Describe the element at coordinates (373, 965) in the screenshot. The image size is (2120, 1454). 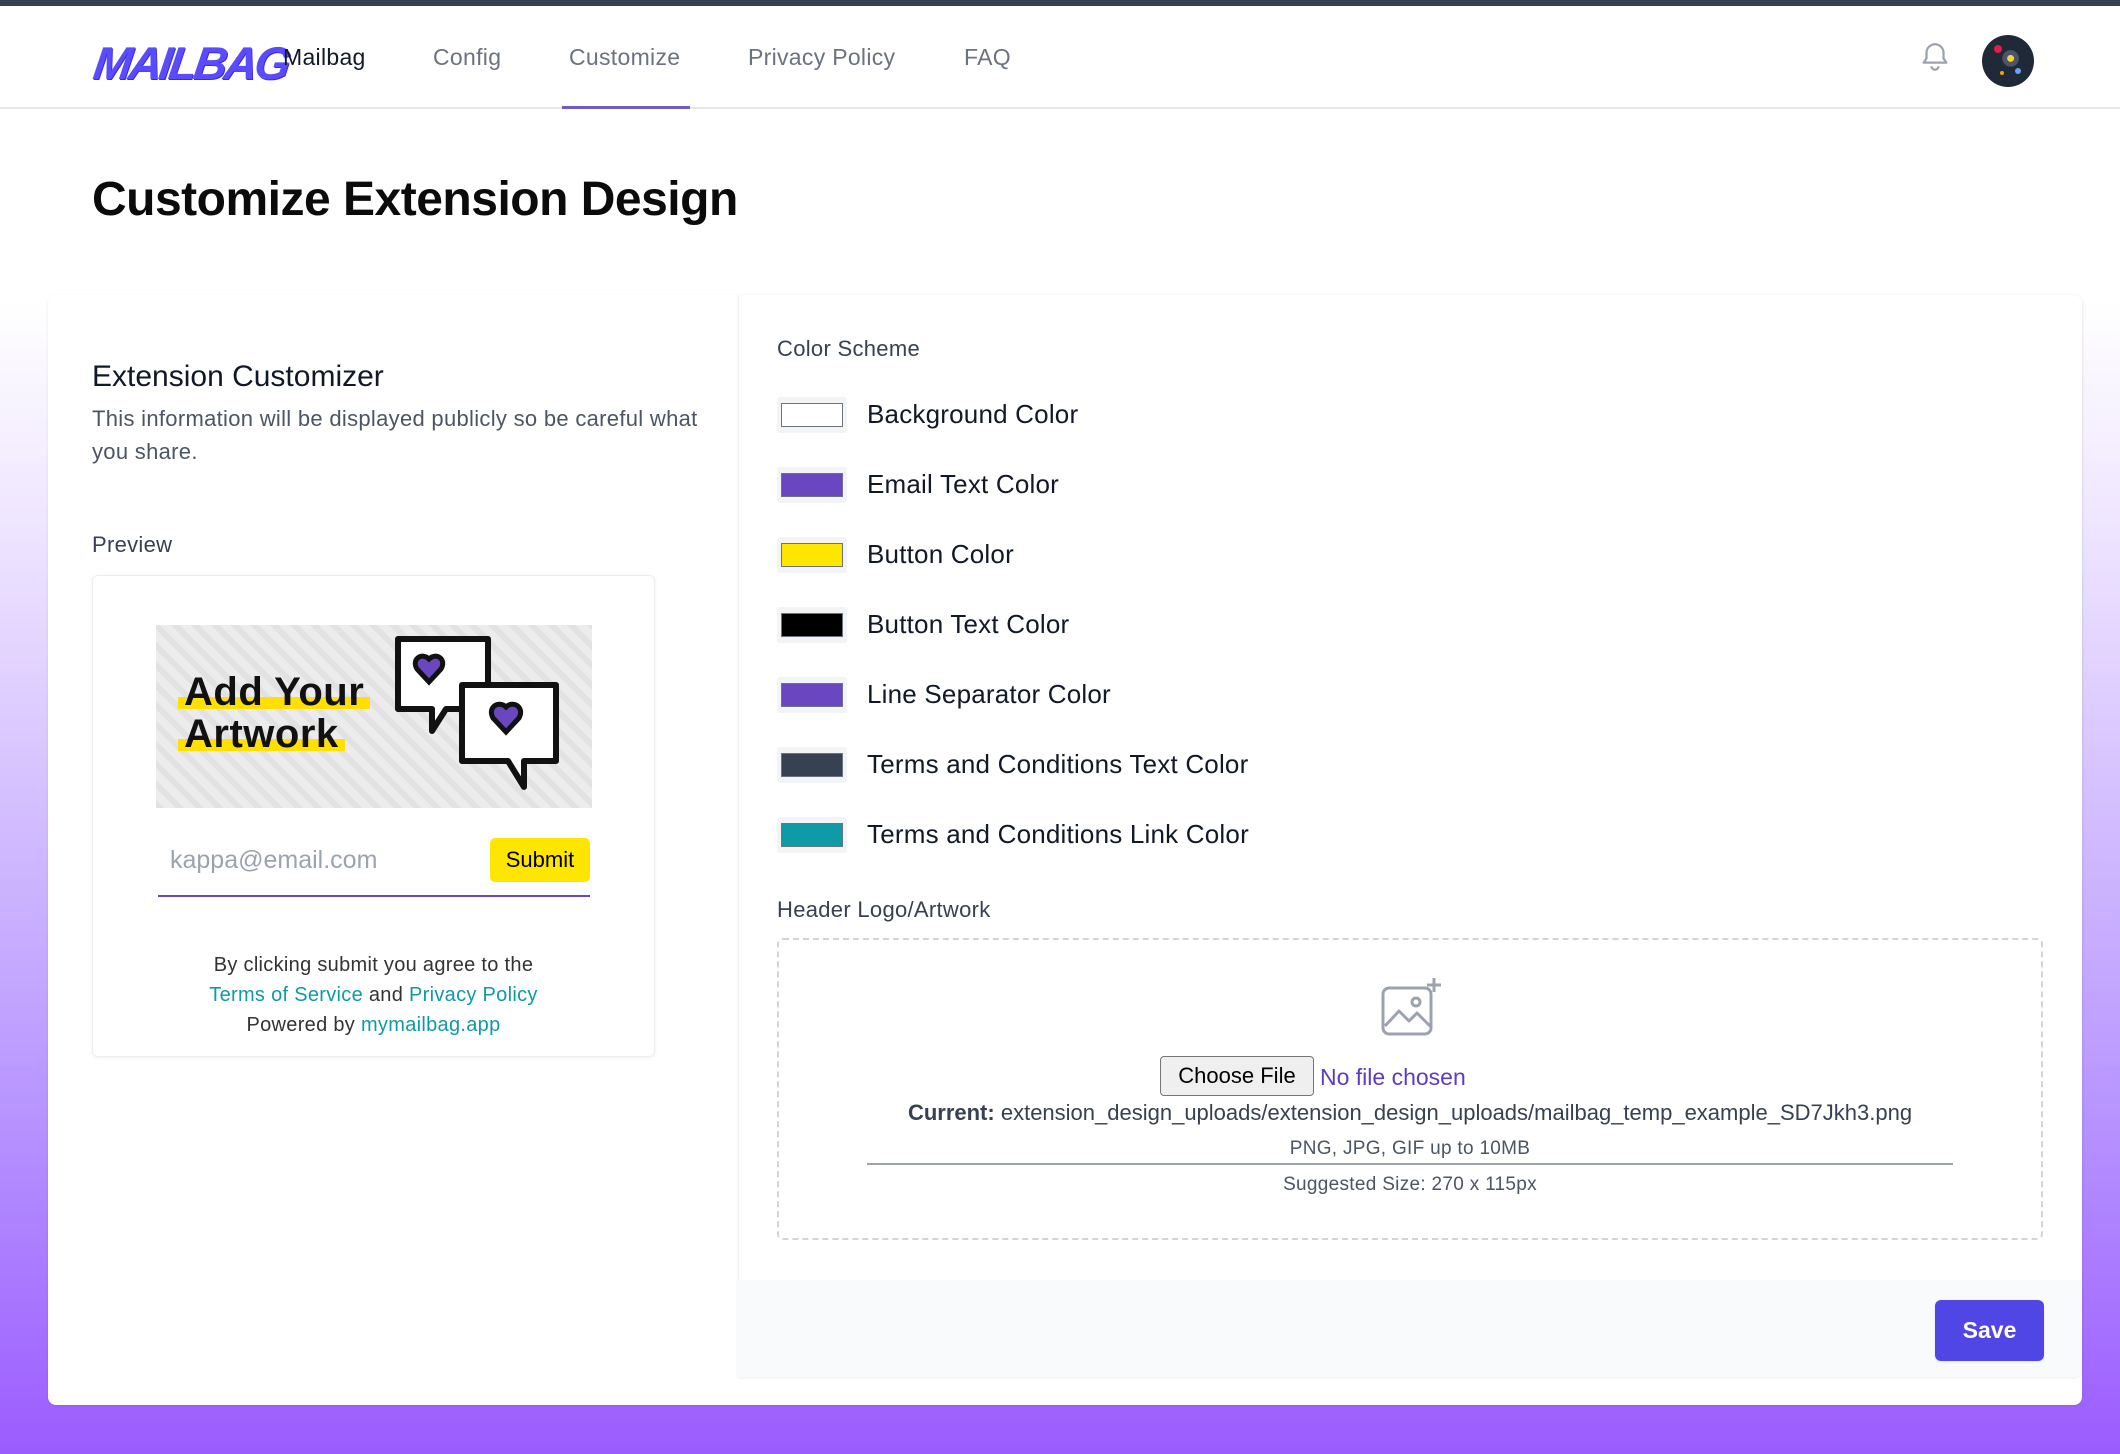
I see `terms-text: By clicking submit you agree to the` at that location.